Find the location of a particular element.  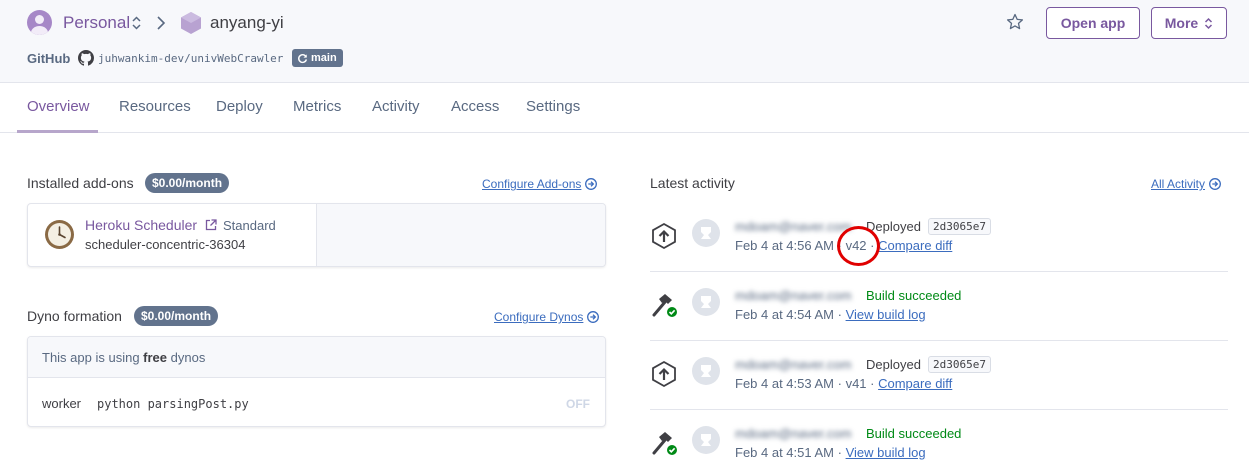

chevron-right-icon is located at coordinates (161, 23).